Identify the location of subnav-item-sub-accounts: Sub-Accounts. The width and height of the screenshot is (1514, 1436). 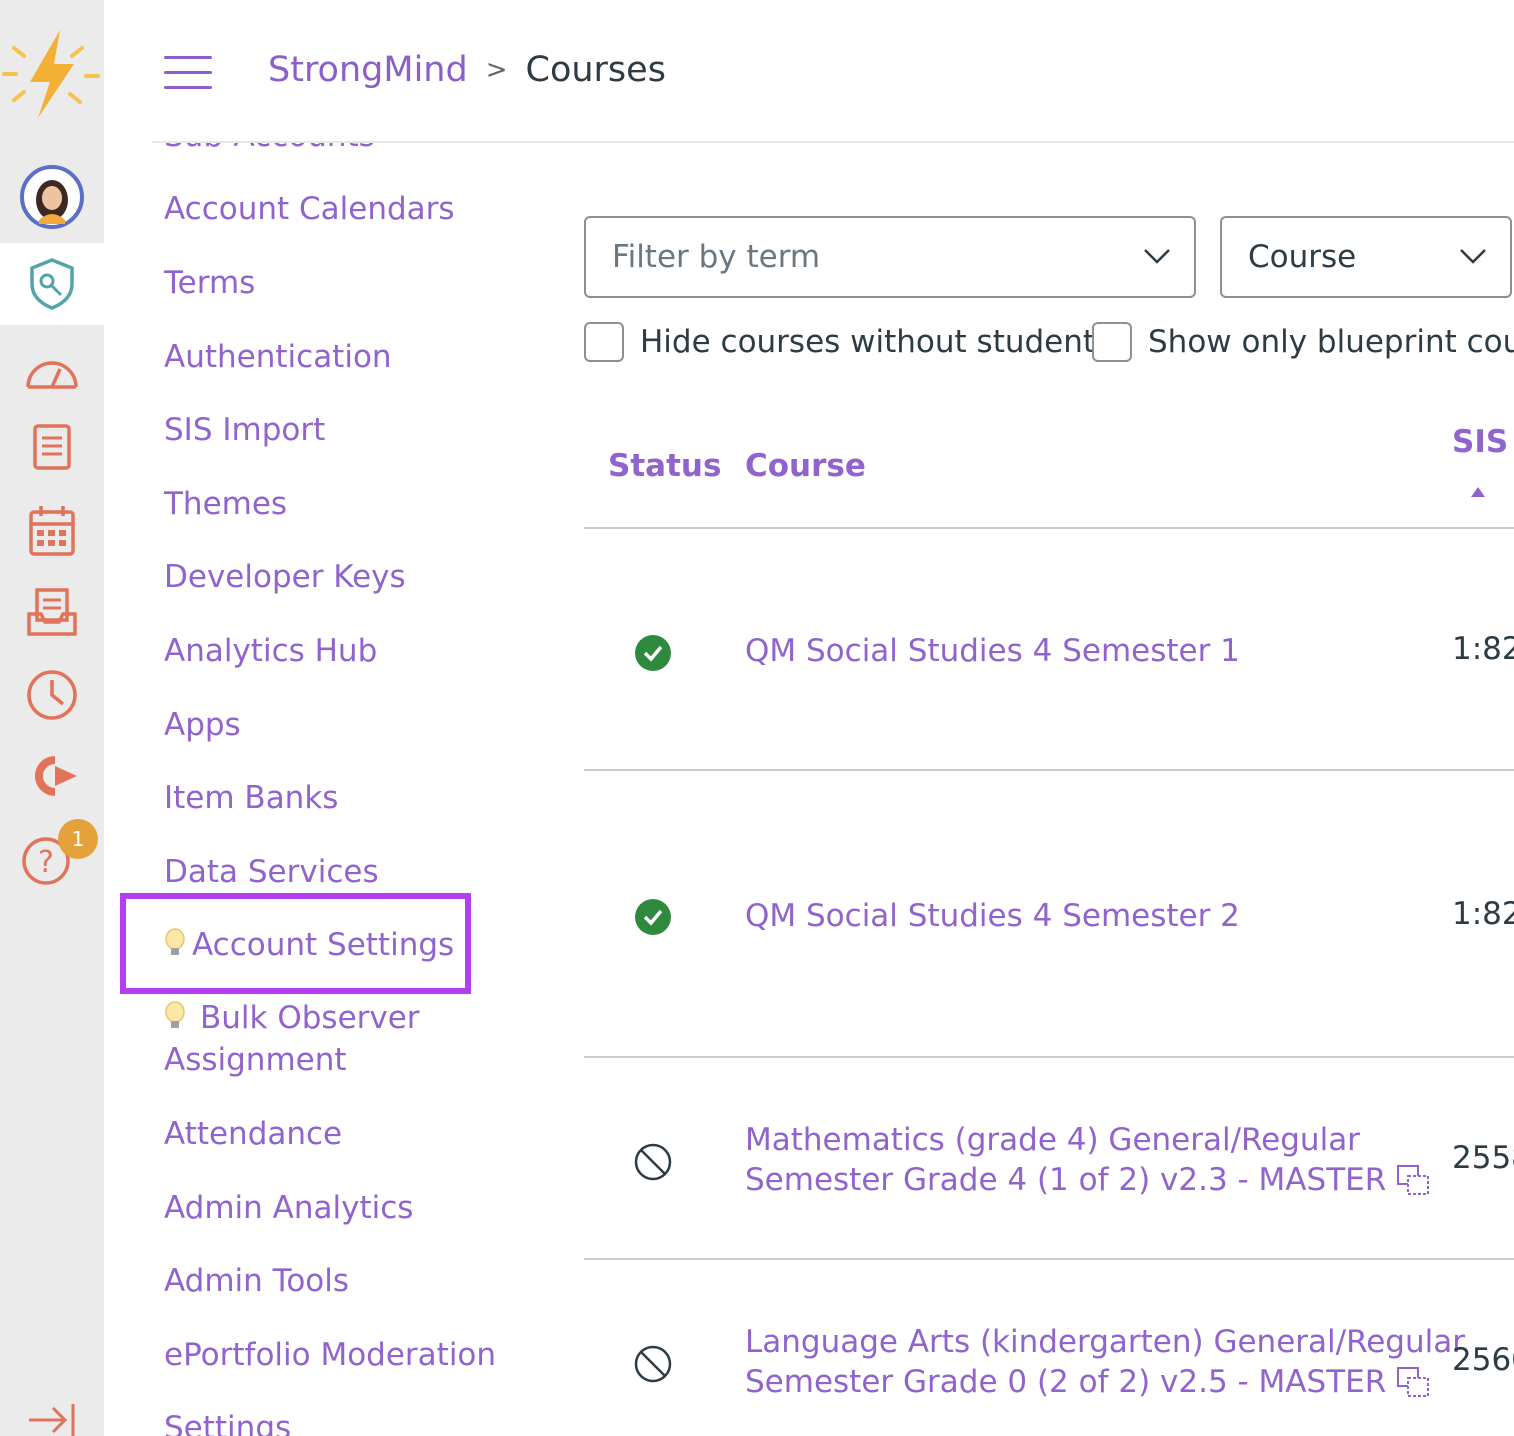
(269, 150).